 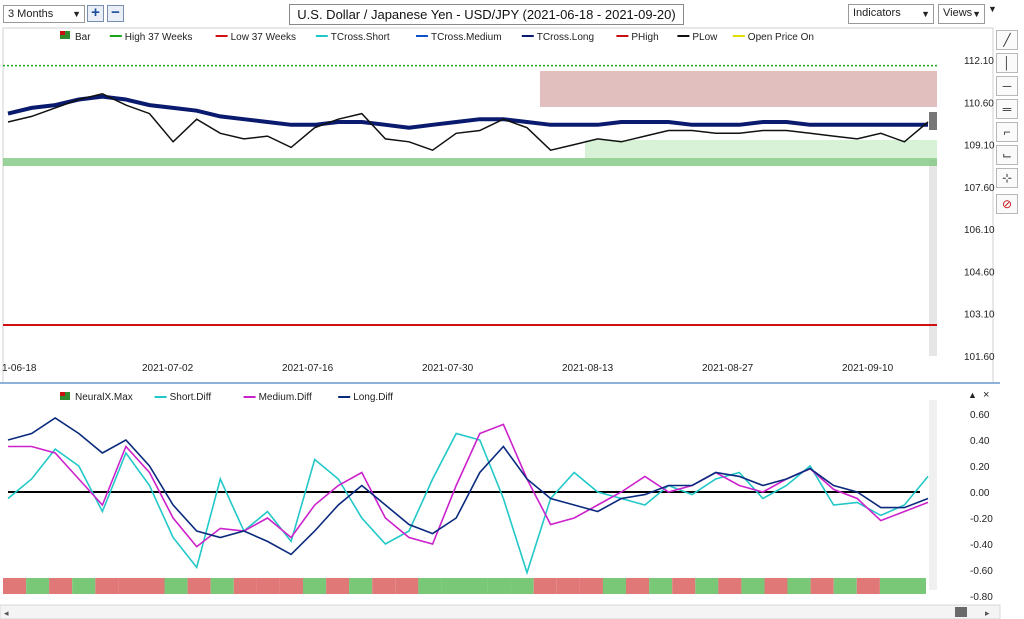 What do you see at coordinates (933, 258) in the screenshot?
I see `main-scrollbar-track` at bounding box center [933, 258].